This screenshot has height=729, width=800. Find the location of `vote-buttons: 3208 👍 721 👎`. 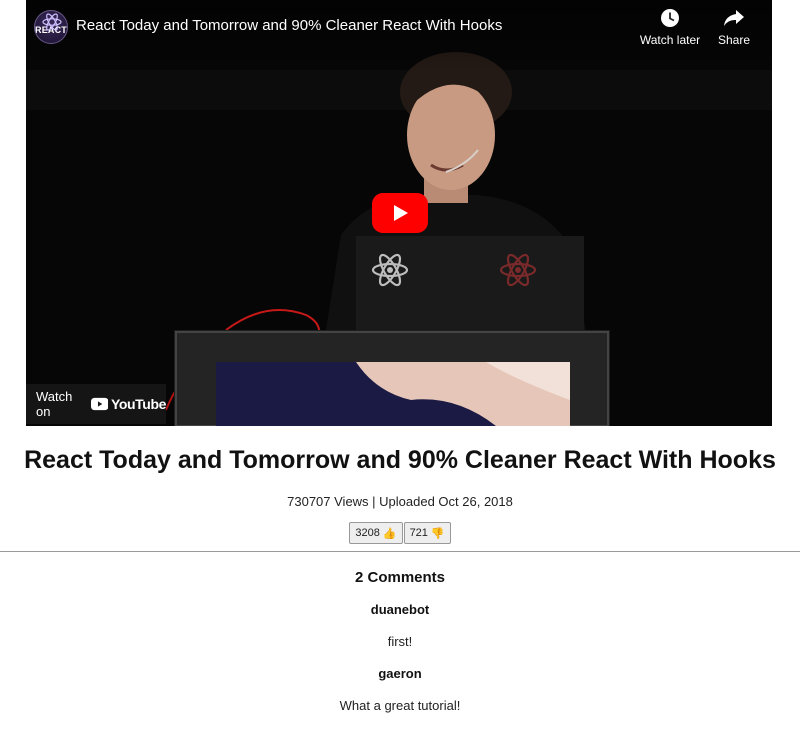

vote-buttons: 3208 👍 721 👎 is located at coordinates (400, 533).